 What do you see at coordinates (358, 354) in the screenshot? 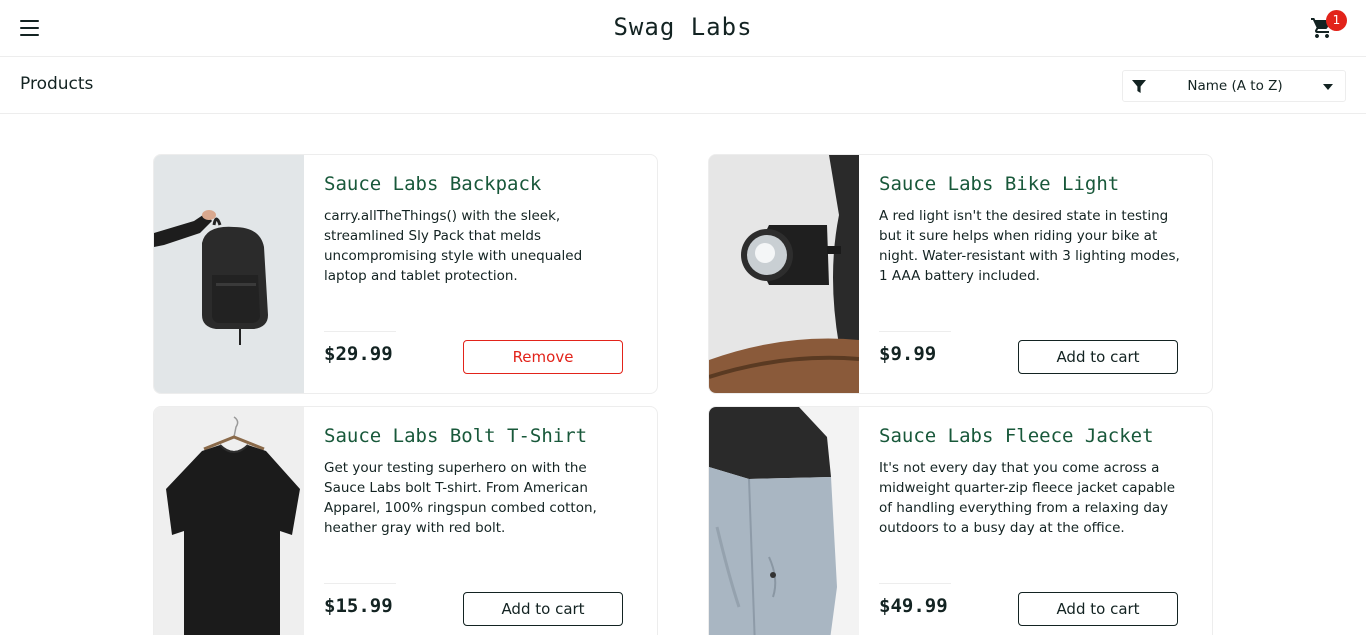
I see `item-price: $29.99` at bounding box center [358, 354].